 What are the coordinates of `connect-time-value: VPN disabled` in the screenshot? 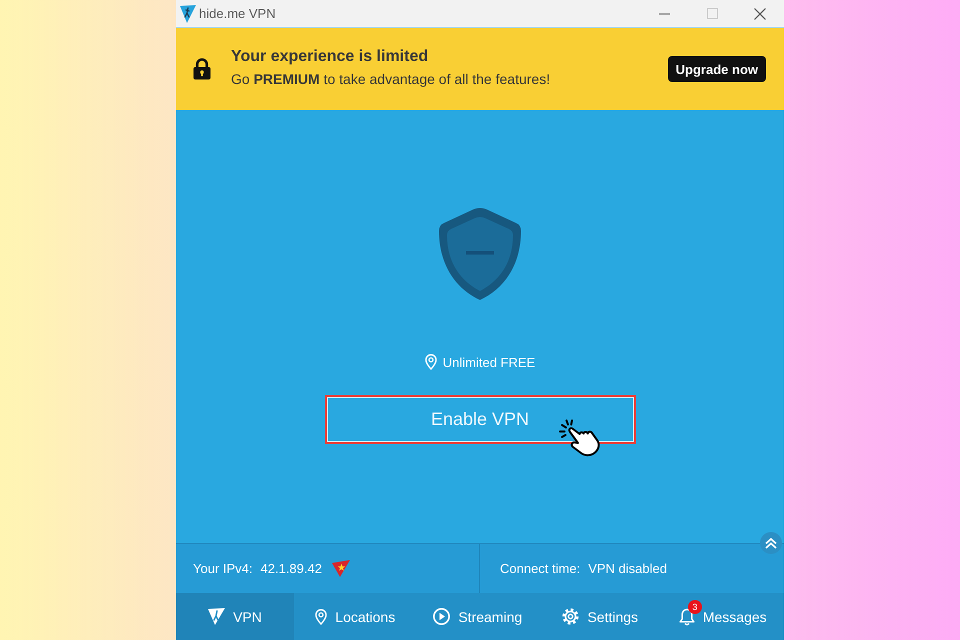 It's located at (627, 568).